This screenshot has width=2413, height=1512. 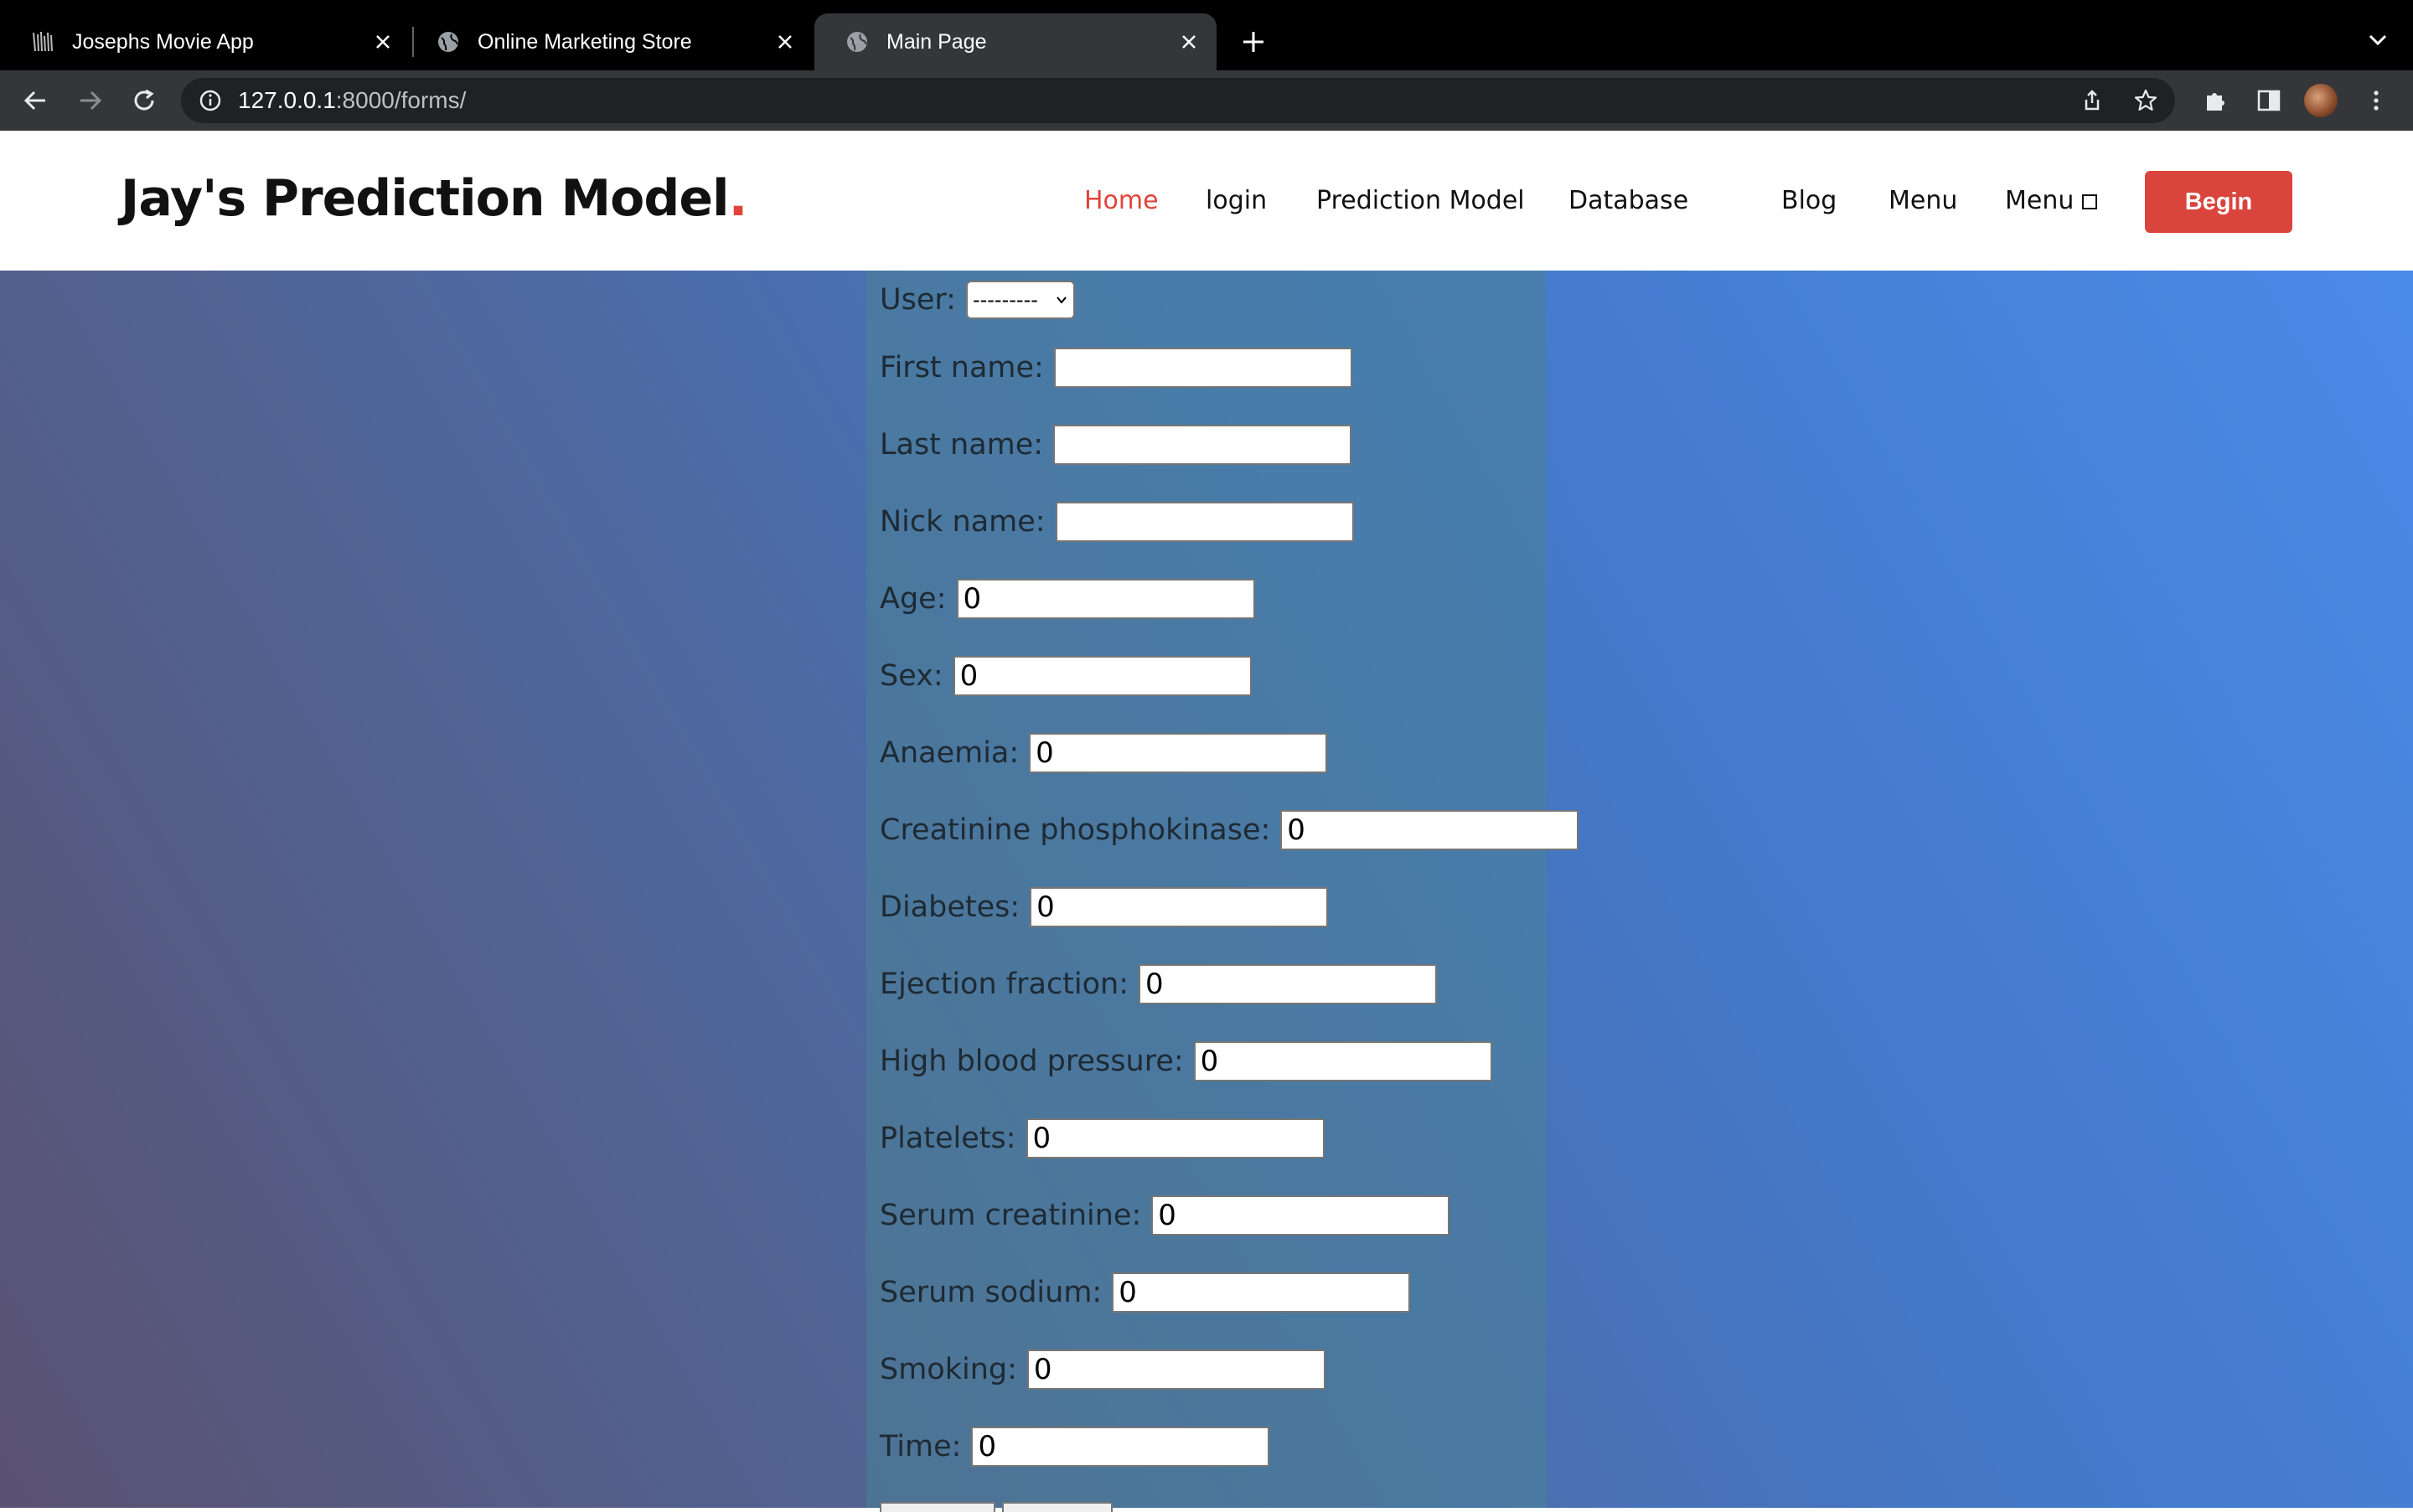 I want to click on age-row: Age:, so click(x=1067, y=599).